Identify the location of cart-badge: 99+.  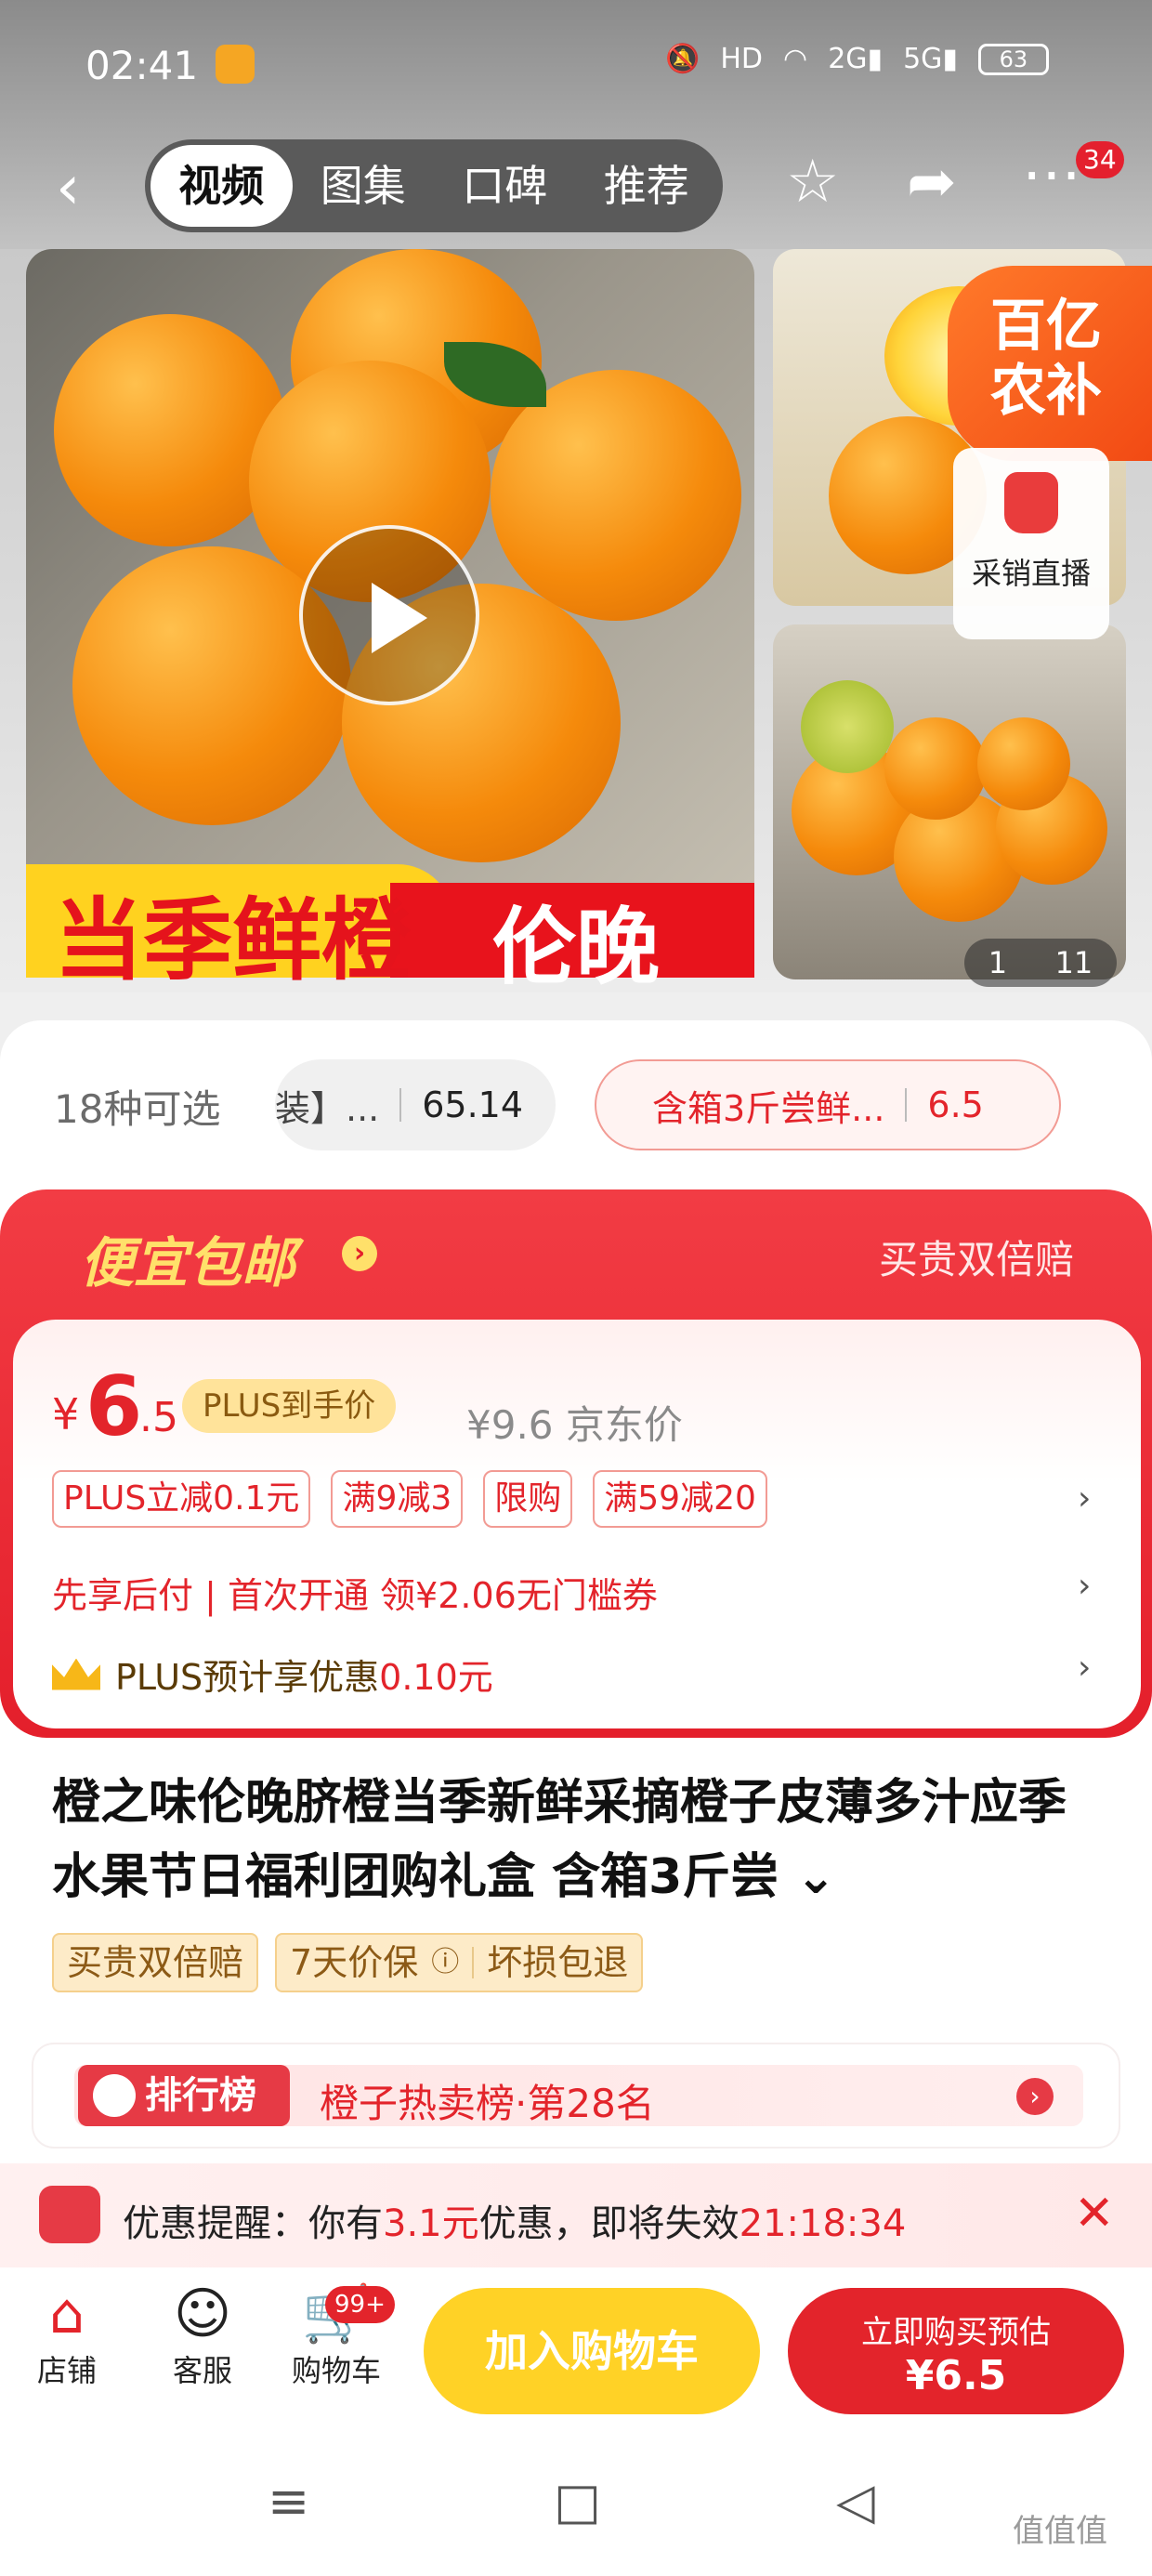
(360, 2304).